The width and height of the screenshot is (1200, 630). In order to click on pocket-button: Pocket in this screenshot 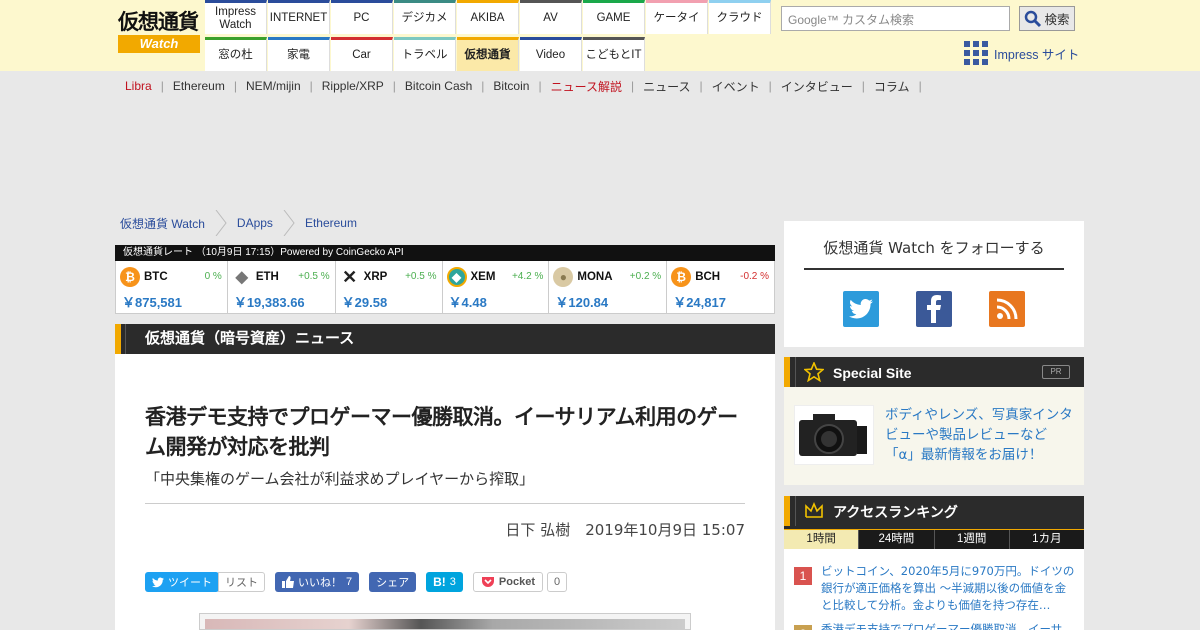, I will do `click(507, 582)`.